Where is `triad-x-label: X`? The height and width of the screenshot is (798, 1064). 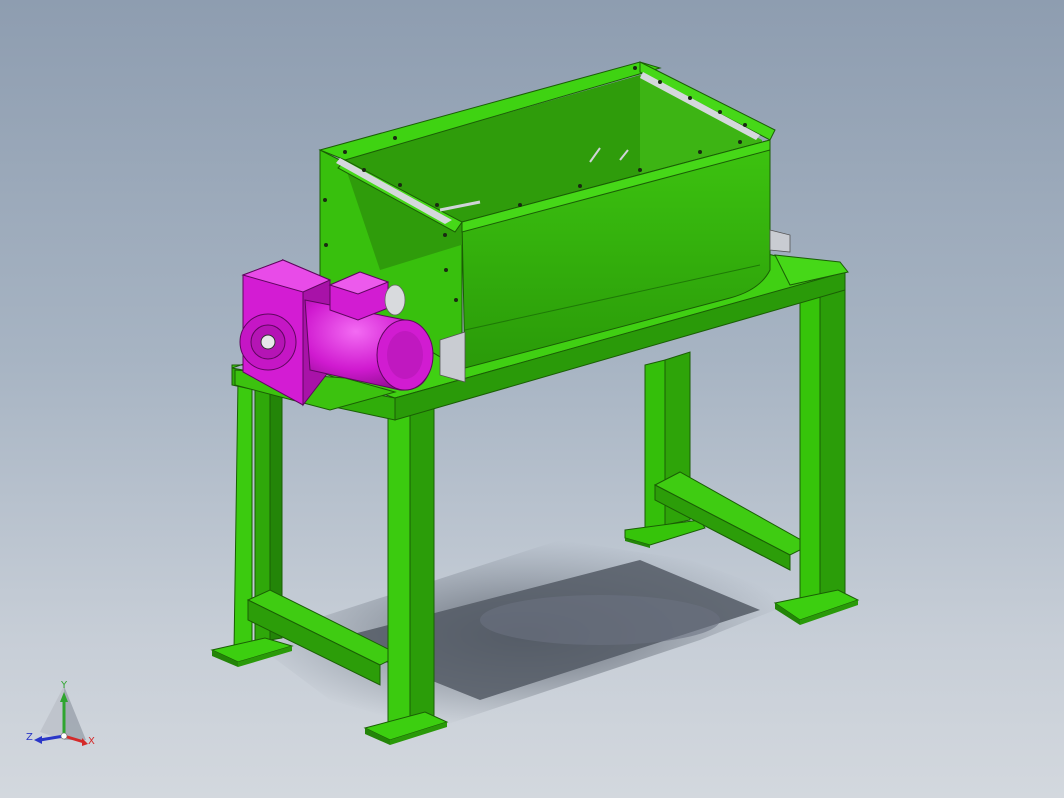 triad-x-label: X is located at coordinates (91, 741).